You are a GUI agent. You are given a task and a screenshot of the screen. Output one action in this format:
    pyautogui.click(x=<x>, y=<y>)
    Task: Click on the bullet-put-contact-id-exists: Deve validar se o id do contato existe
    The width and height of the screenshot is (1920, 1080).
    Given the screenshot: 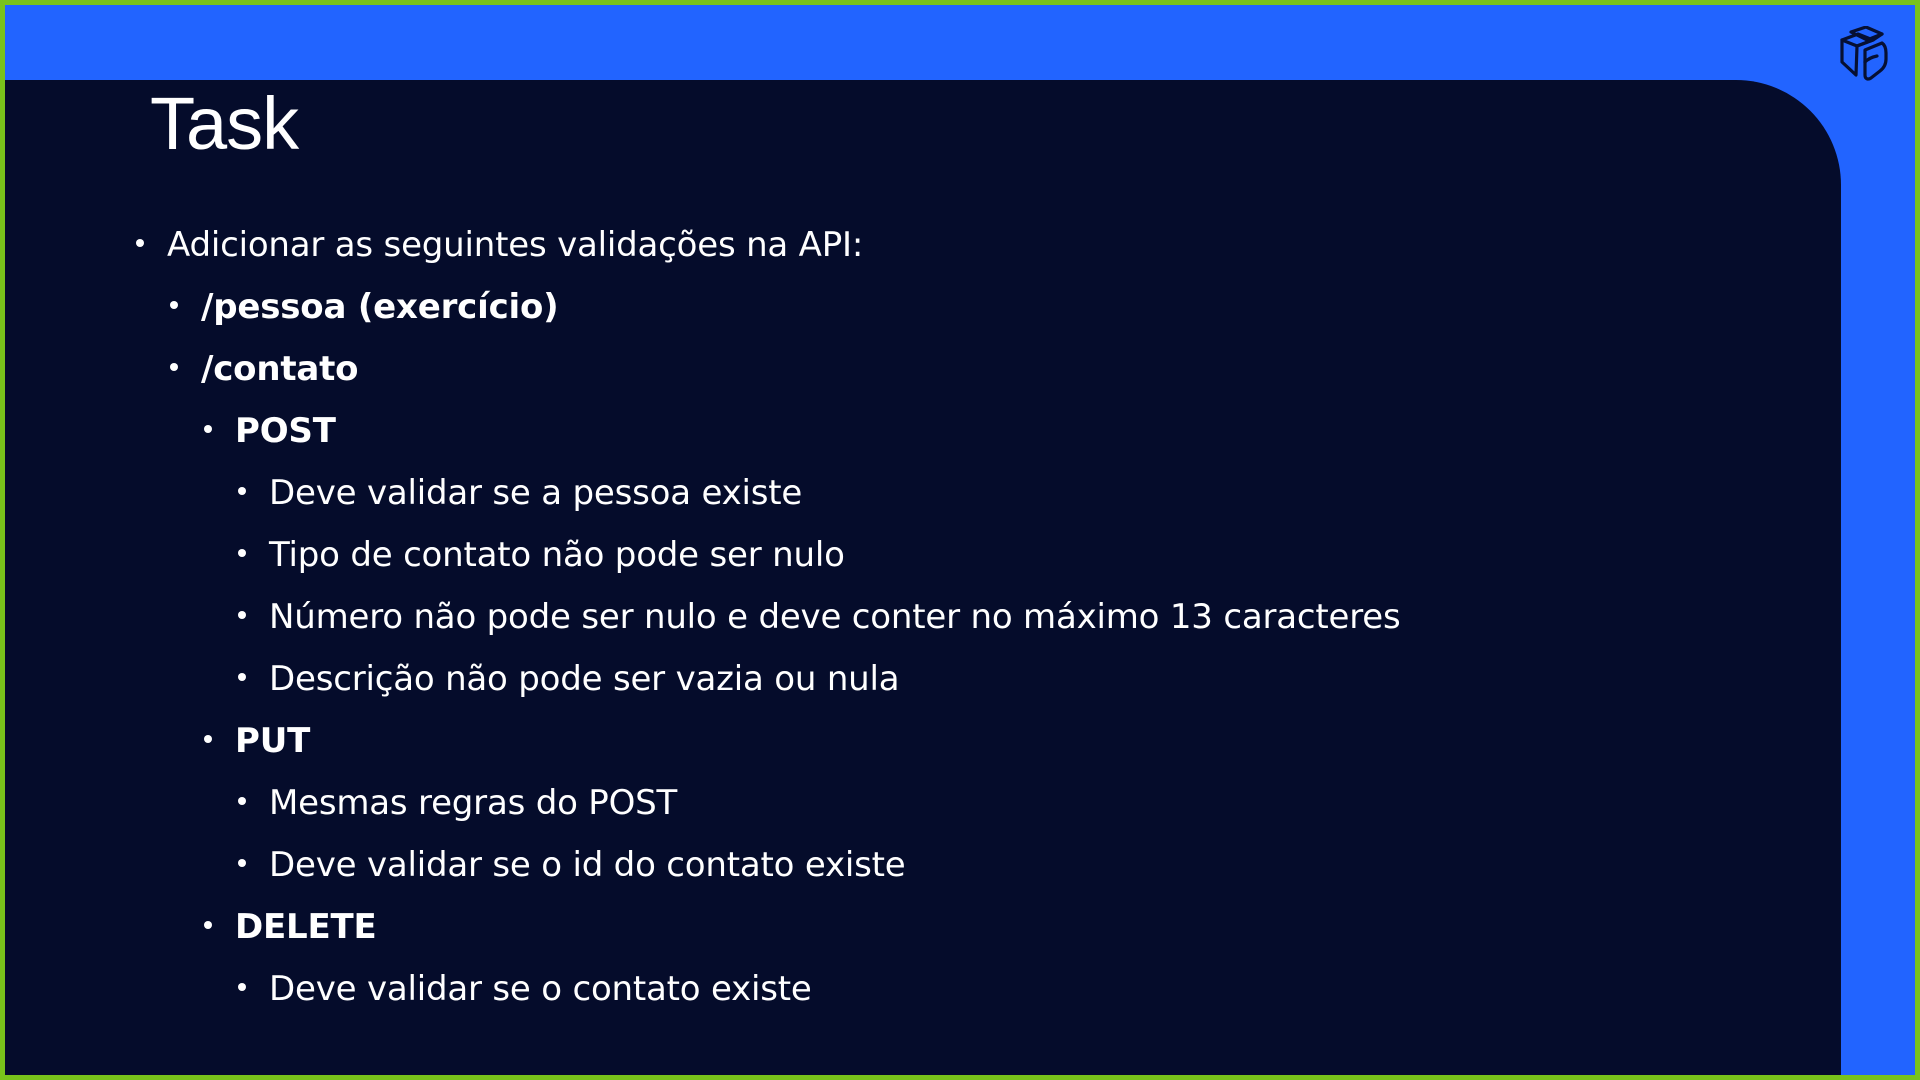 What is the action you would take?
    pyautogui.click(x=955, y=868)
    